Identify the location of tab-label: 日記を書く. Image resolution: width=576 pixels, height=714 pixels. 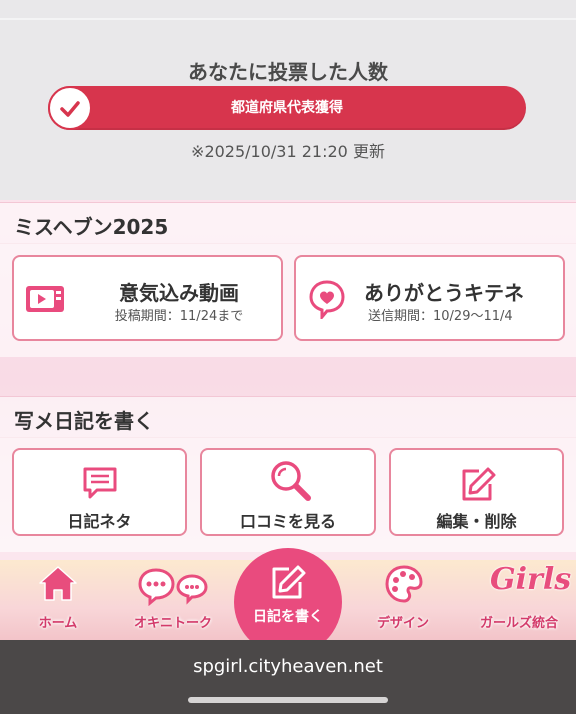
(288, 617).